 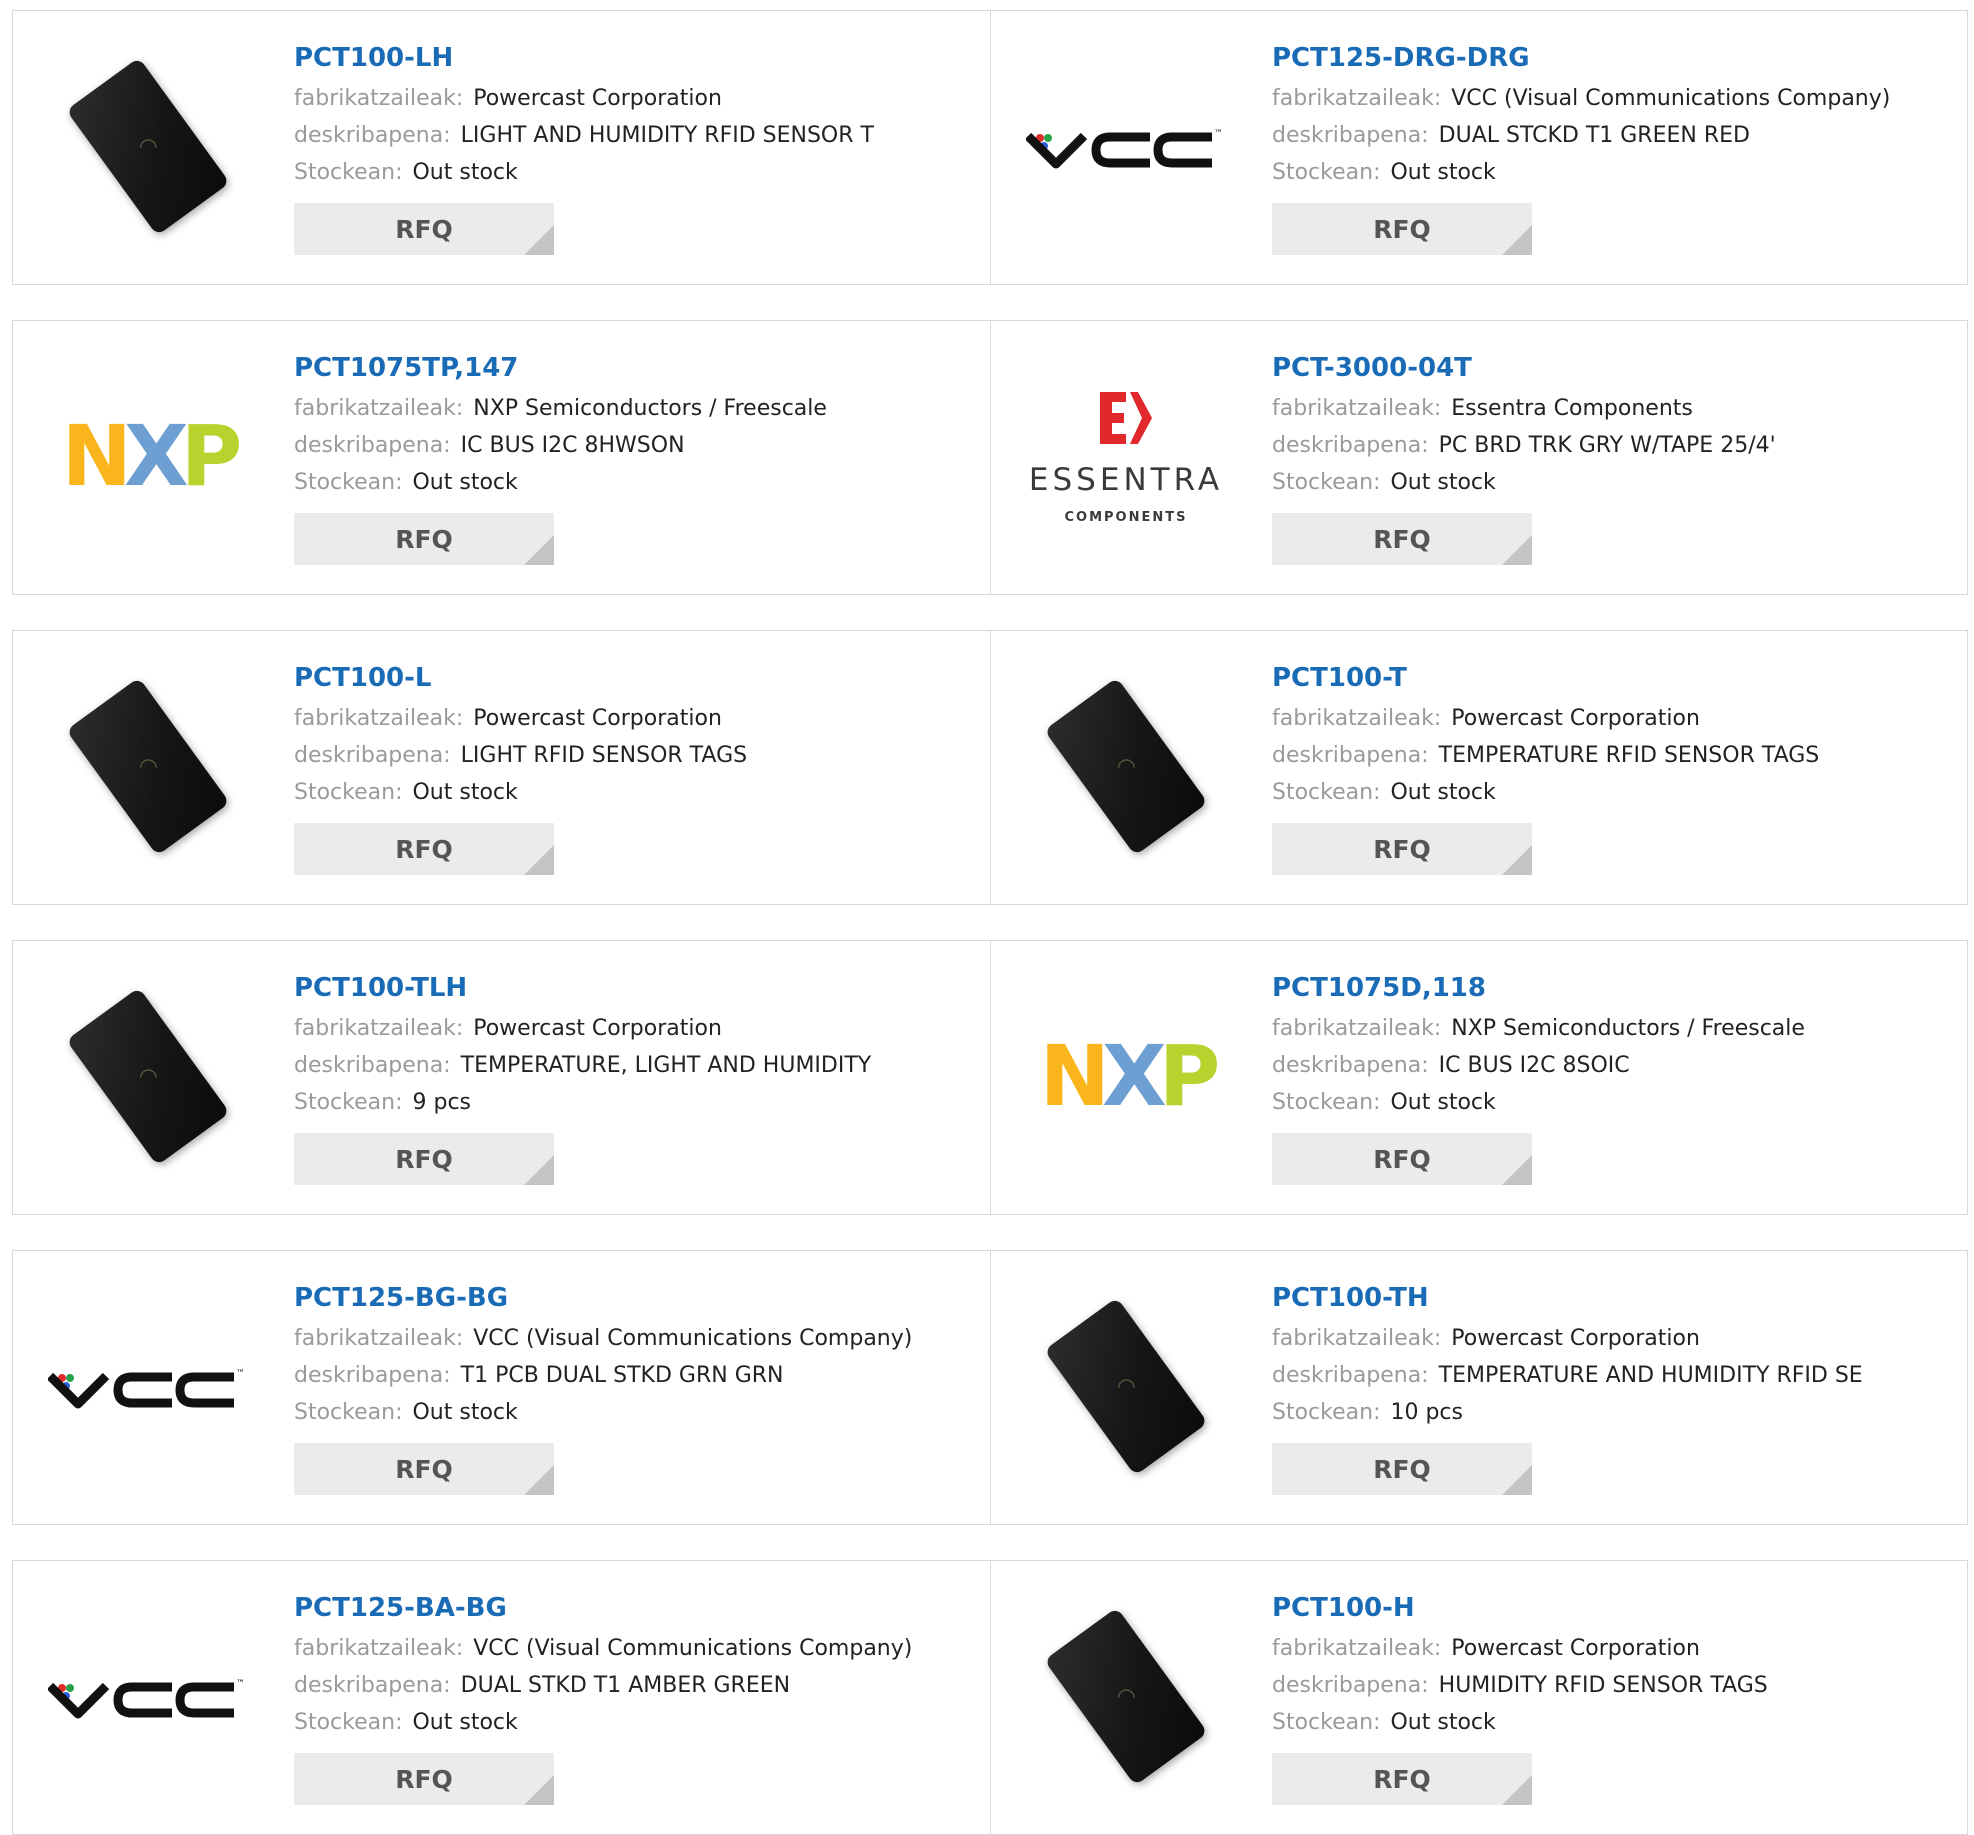 I want to click on stock-value: 10 pcs, so click(x=1426, y=1412).